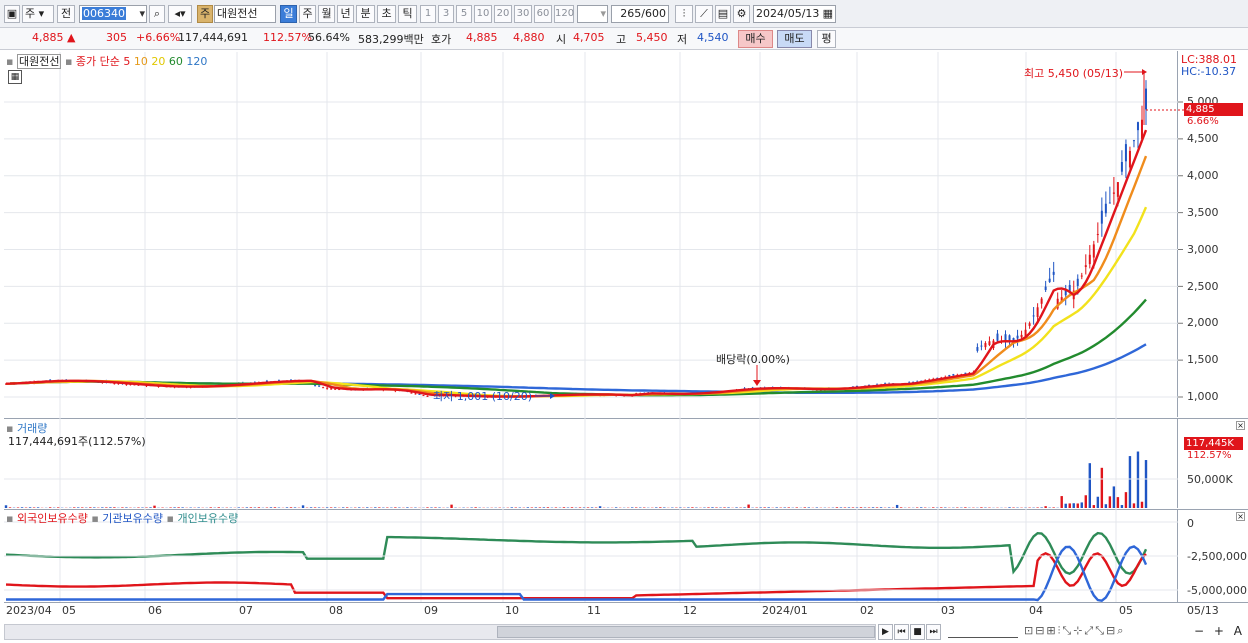  What do you see at coordinates (431, 610) in the screenshot?
I see `x-axis-label: 09` at bounding box center [431, 610].